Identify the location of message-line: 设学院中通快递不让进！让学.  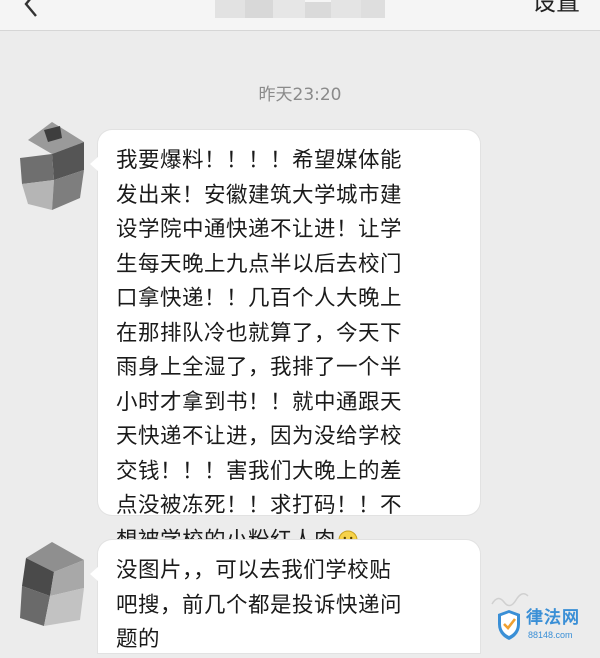
(259, 229).